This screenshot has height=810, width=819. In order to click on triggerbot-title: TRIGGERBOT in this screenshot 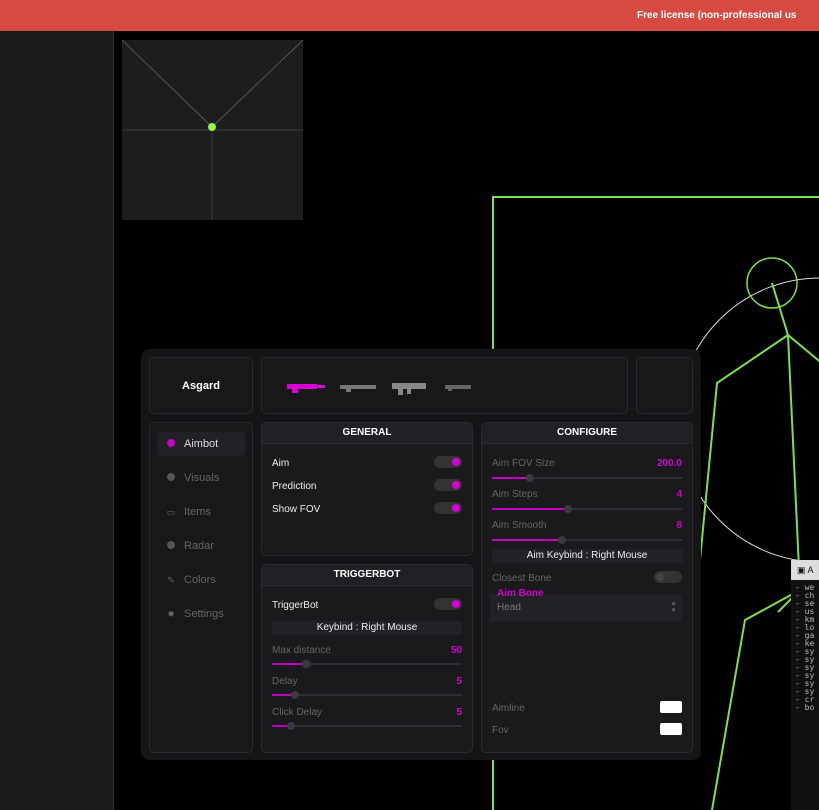, I will do `click(367, 575)`.